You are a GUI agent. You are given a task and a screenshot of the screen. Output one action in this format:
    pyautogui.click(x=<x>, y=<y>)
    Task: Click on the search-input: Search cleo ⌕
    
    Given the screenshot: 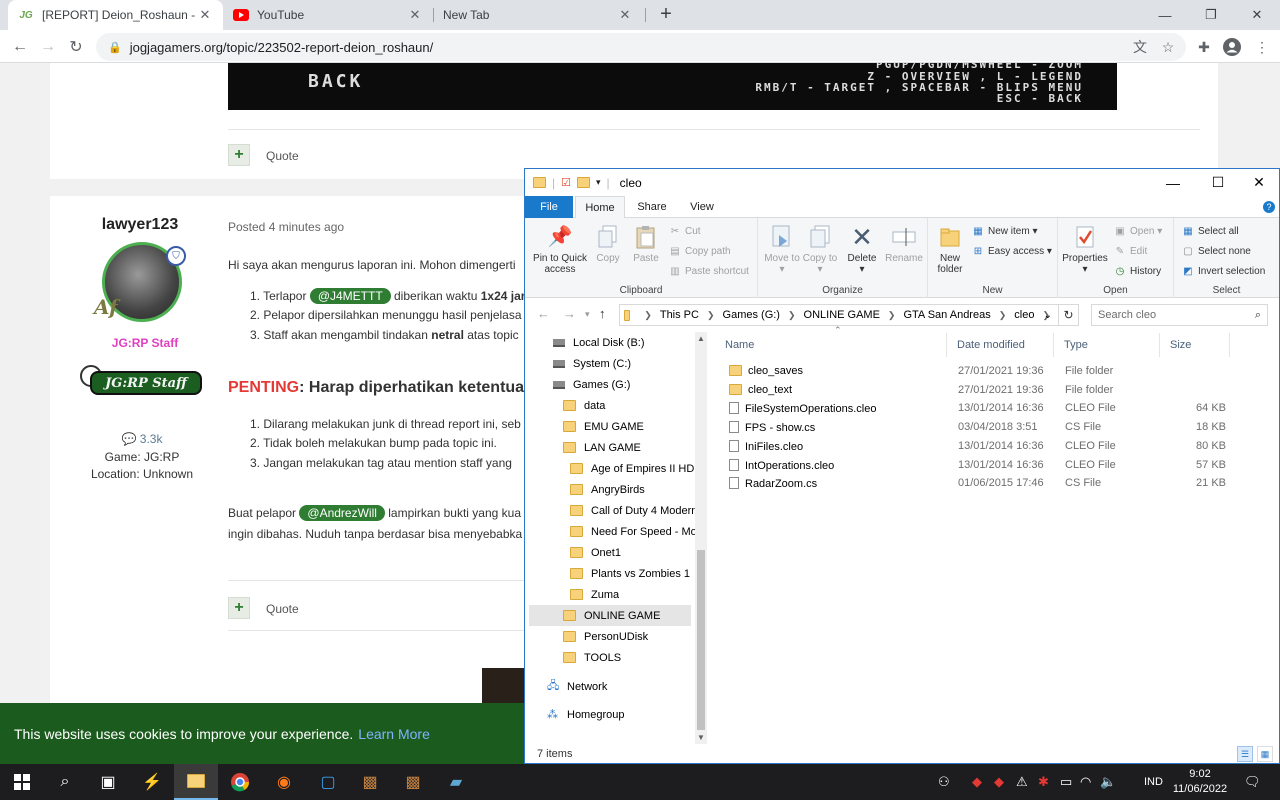 What is the action you would take?
    pyautogui.click(x=1179, y=315)
    